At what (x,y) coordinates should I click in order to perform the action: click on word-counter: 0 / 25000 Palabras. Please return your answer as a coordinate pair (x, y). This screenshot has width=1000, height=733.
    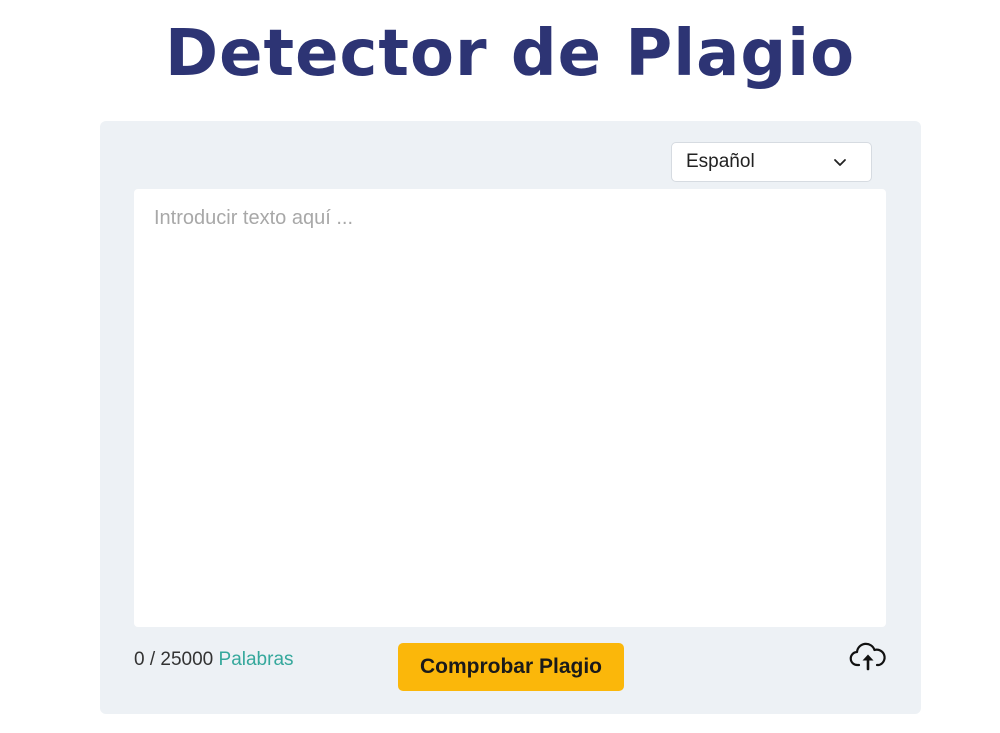
    Looking at the image, I should click on (214, 660).